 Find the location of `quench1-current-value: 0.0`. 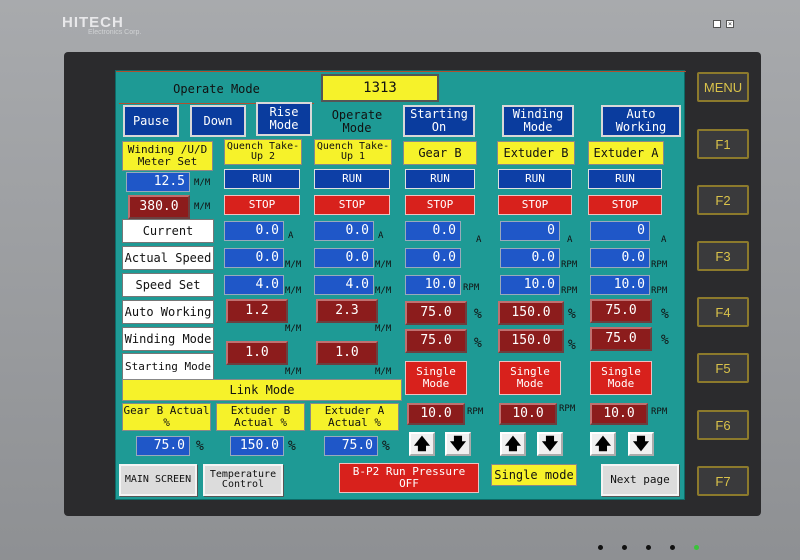

quench1-current-value: 0.0 is located at coordinates (344, 231).